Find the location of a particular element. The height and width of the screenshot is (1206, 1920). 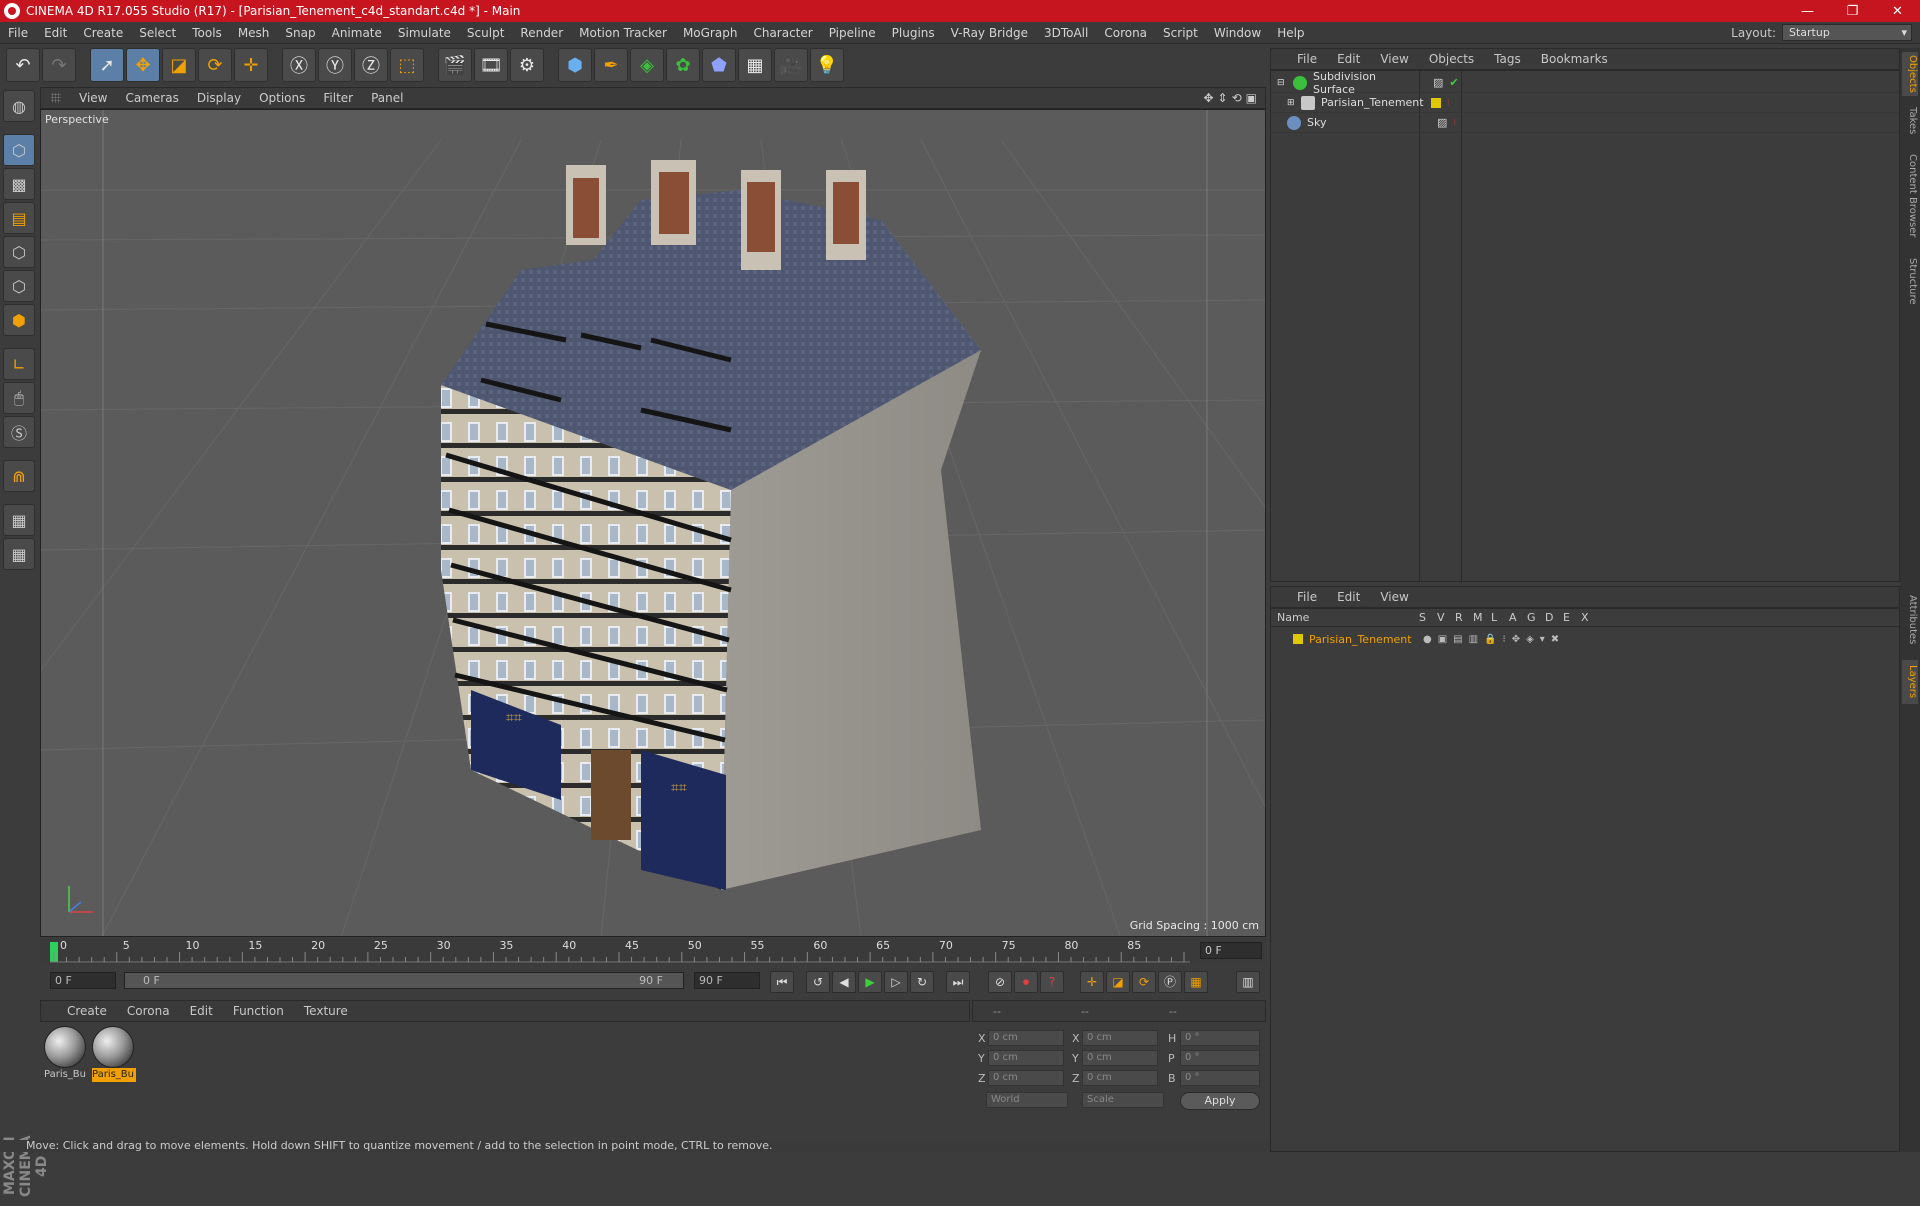

rot-p-field: 0 ° is located at coordinates (1220, 1058).